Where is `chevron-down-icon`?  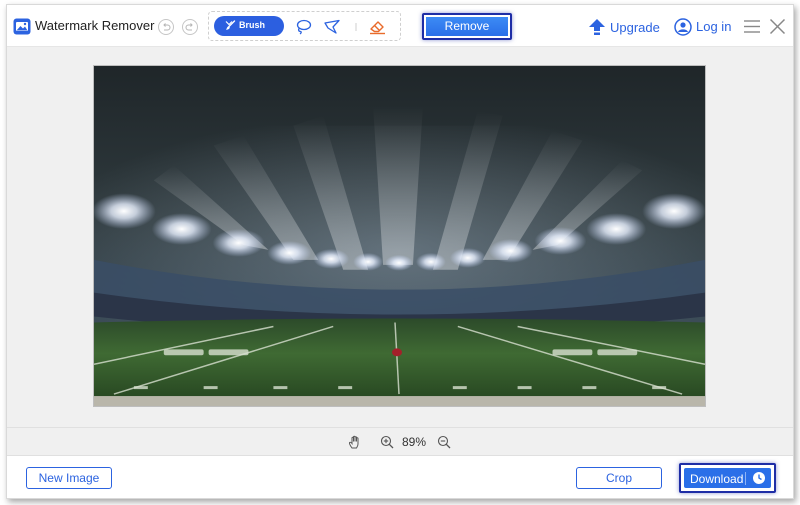 chevron-down-icon is located at coordinates (229, 23).